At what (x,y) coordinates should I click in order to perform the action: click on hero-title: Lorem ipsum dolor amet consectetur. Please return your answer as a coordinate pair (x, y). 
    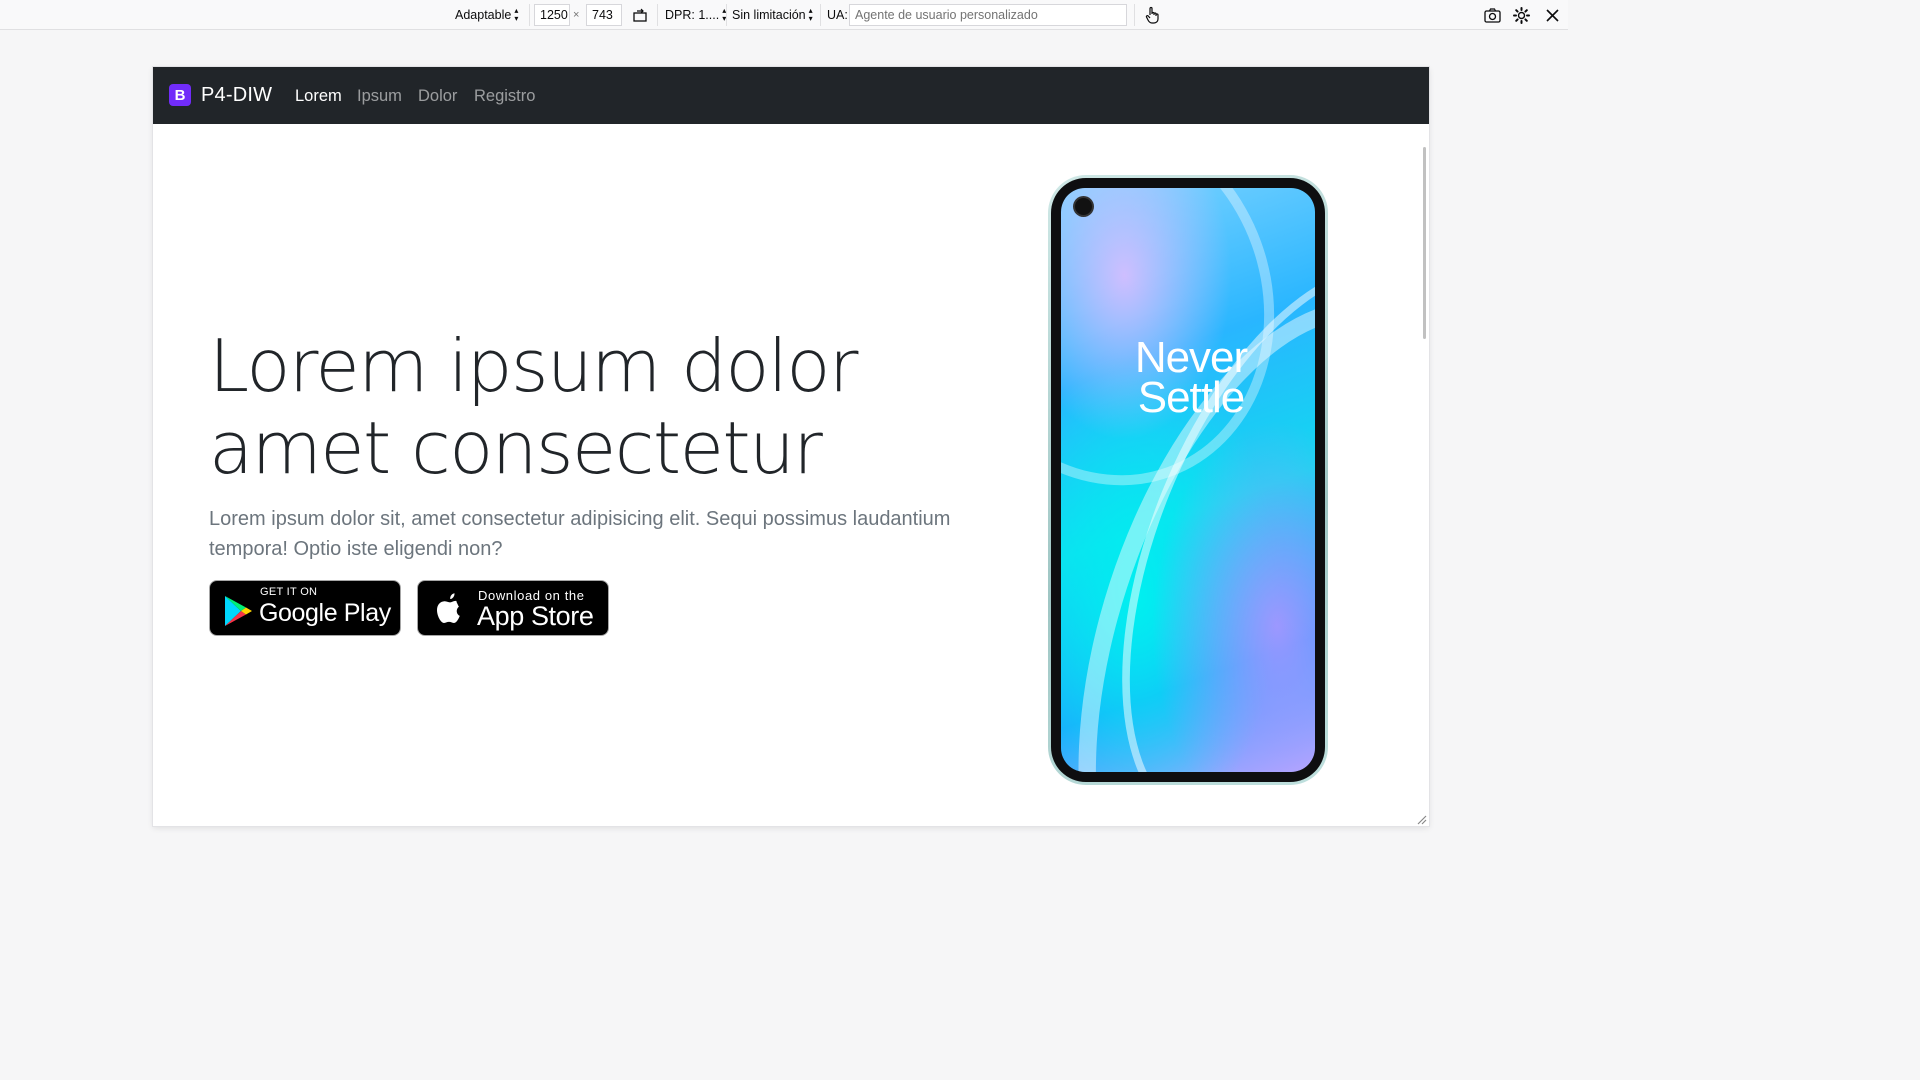
    Looking at the image, I should click on (619, 407).